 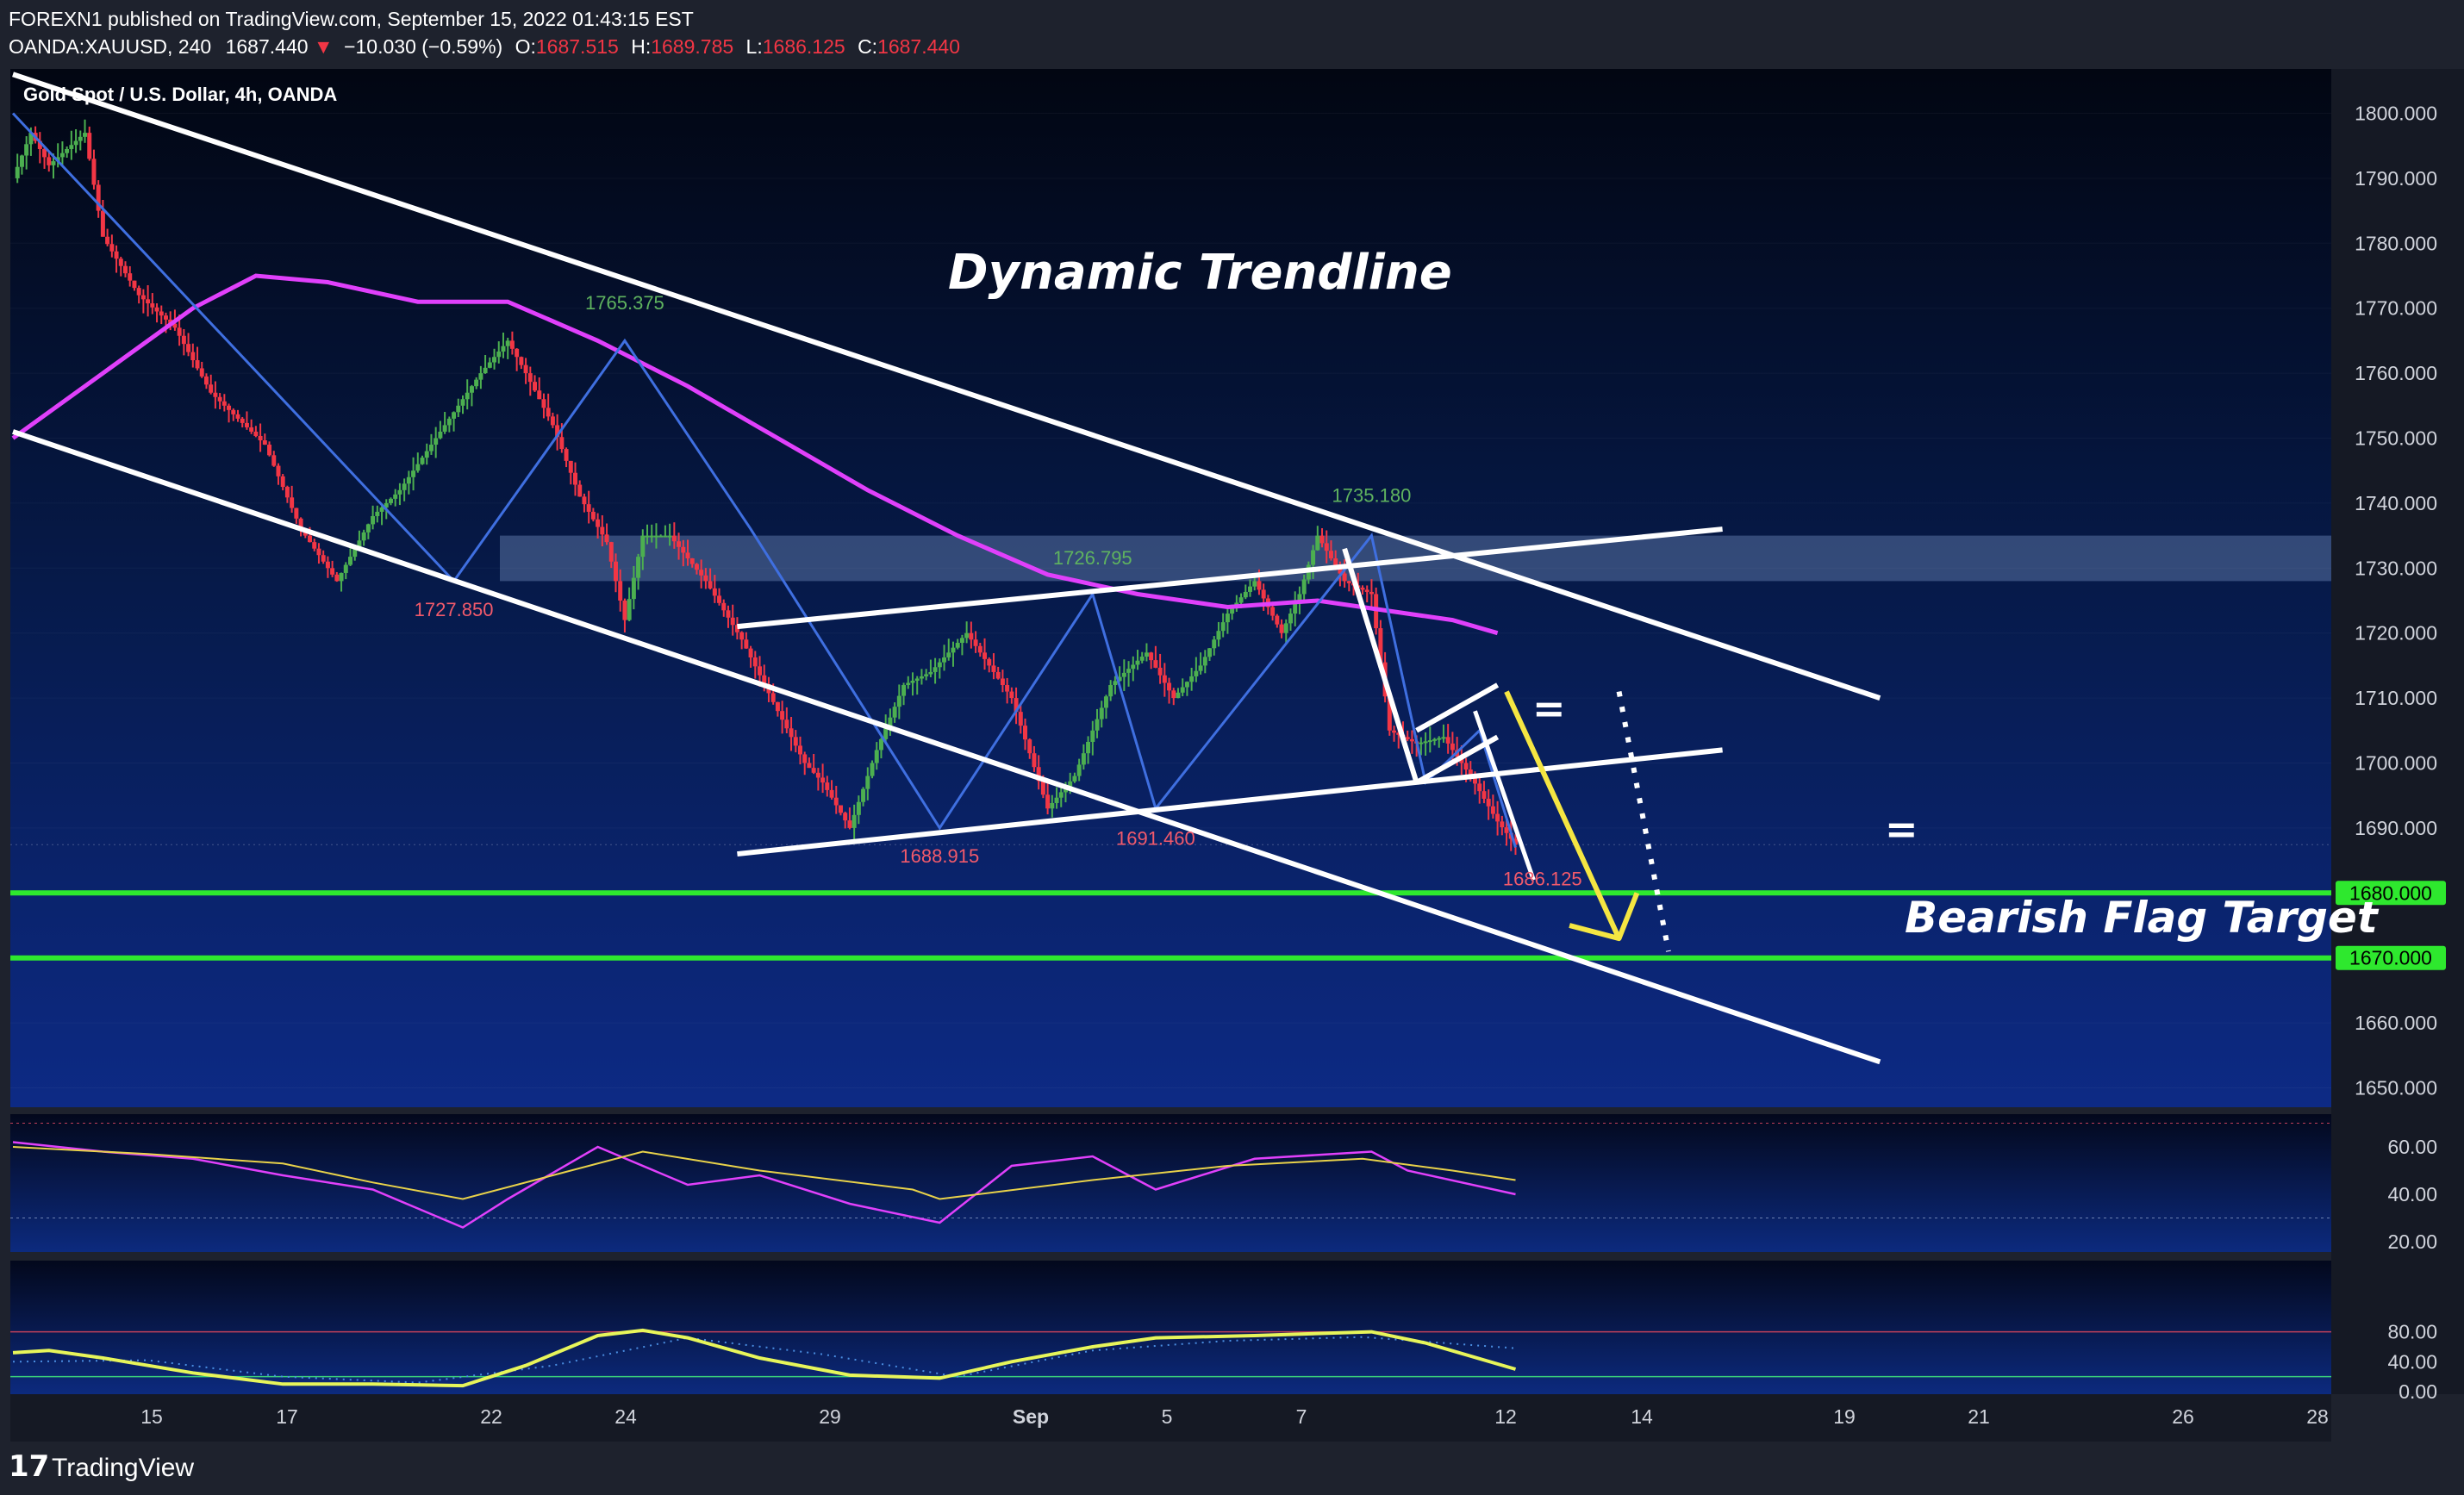 I want to click on price-tick-label: 1740.000, so click(x=2396, y=503).